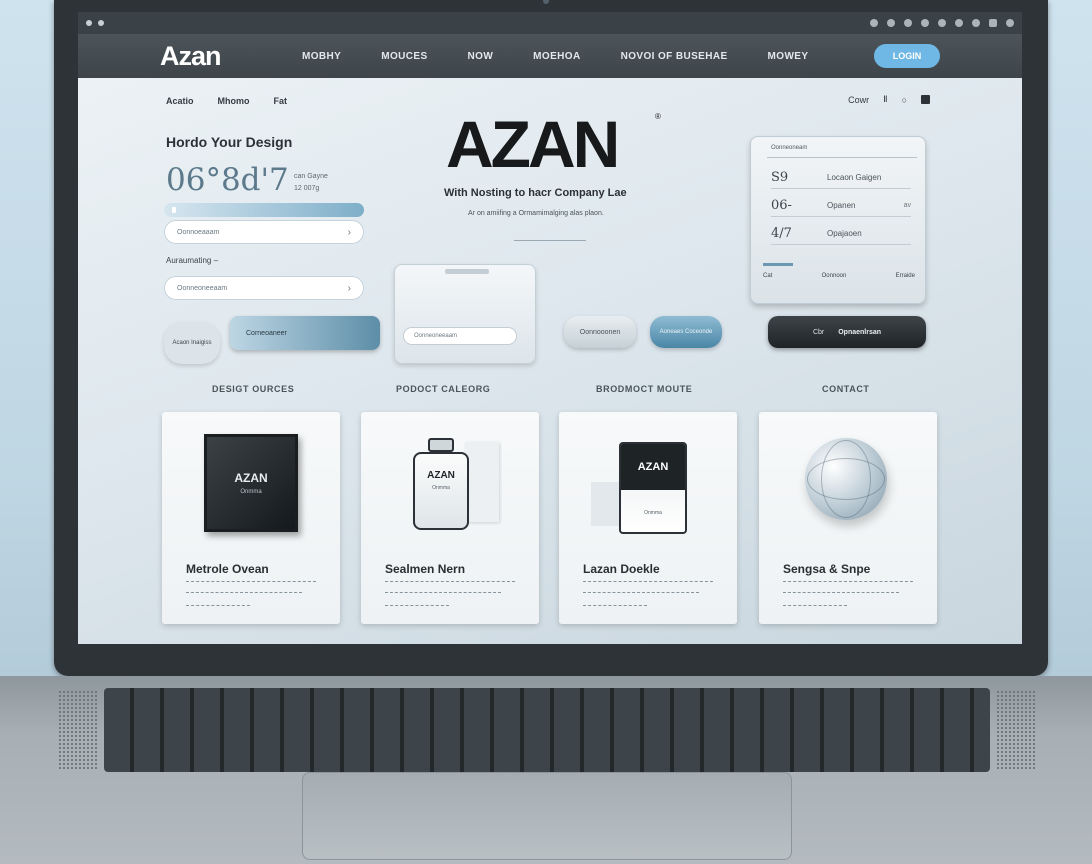  Describe the element at coordinates (781, 233) in the screenshot. I see `stat-value: 4/7` at that location.